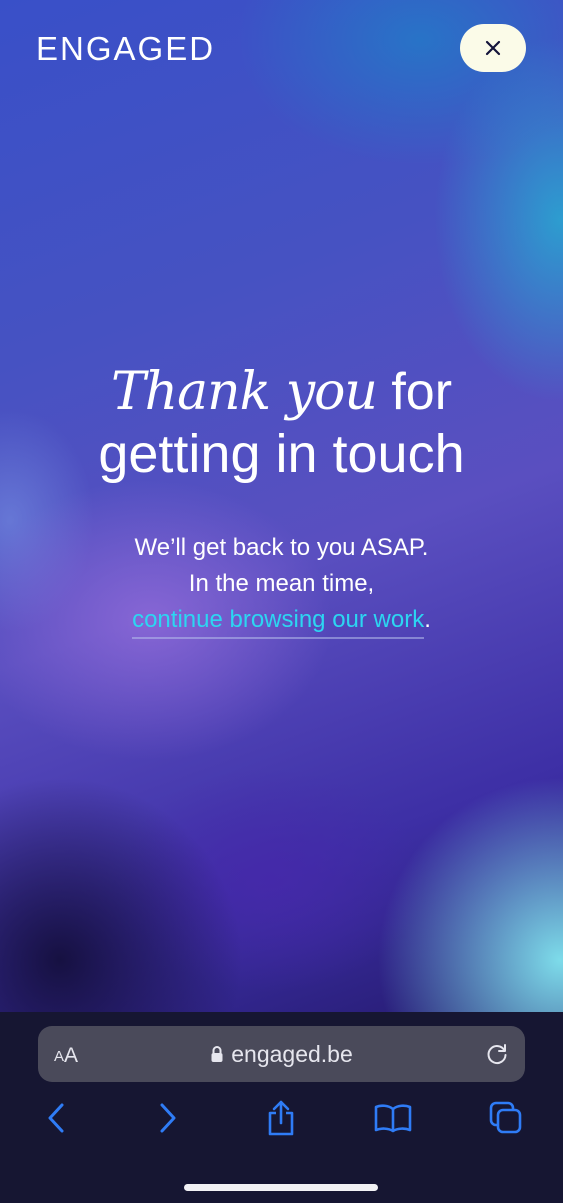 This screenshot has width=563, height=1203. I want to click on back-button, so click(56, 1118).